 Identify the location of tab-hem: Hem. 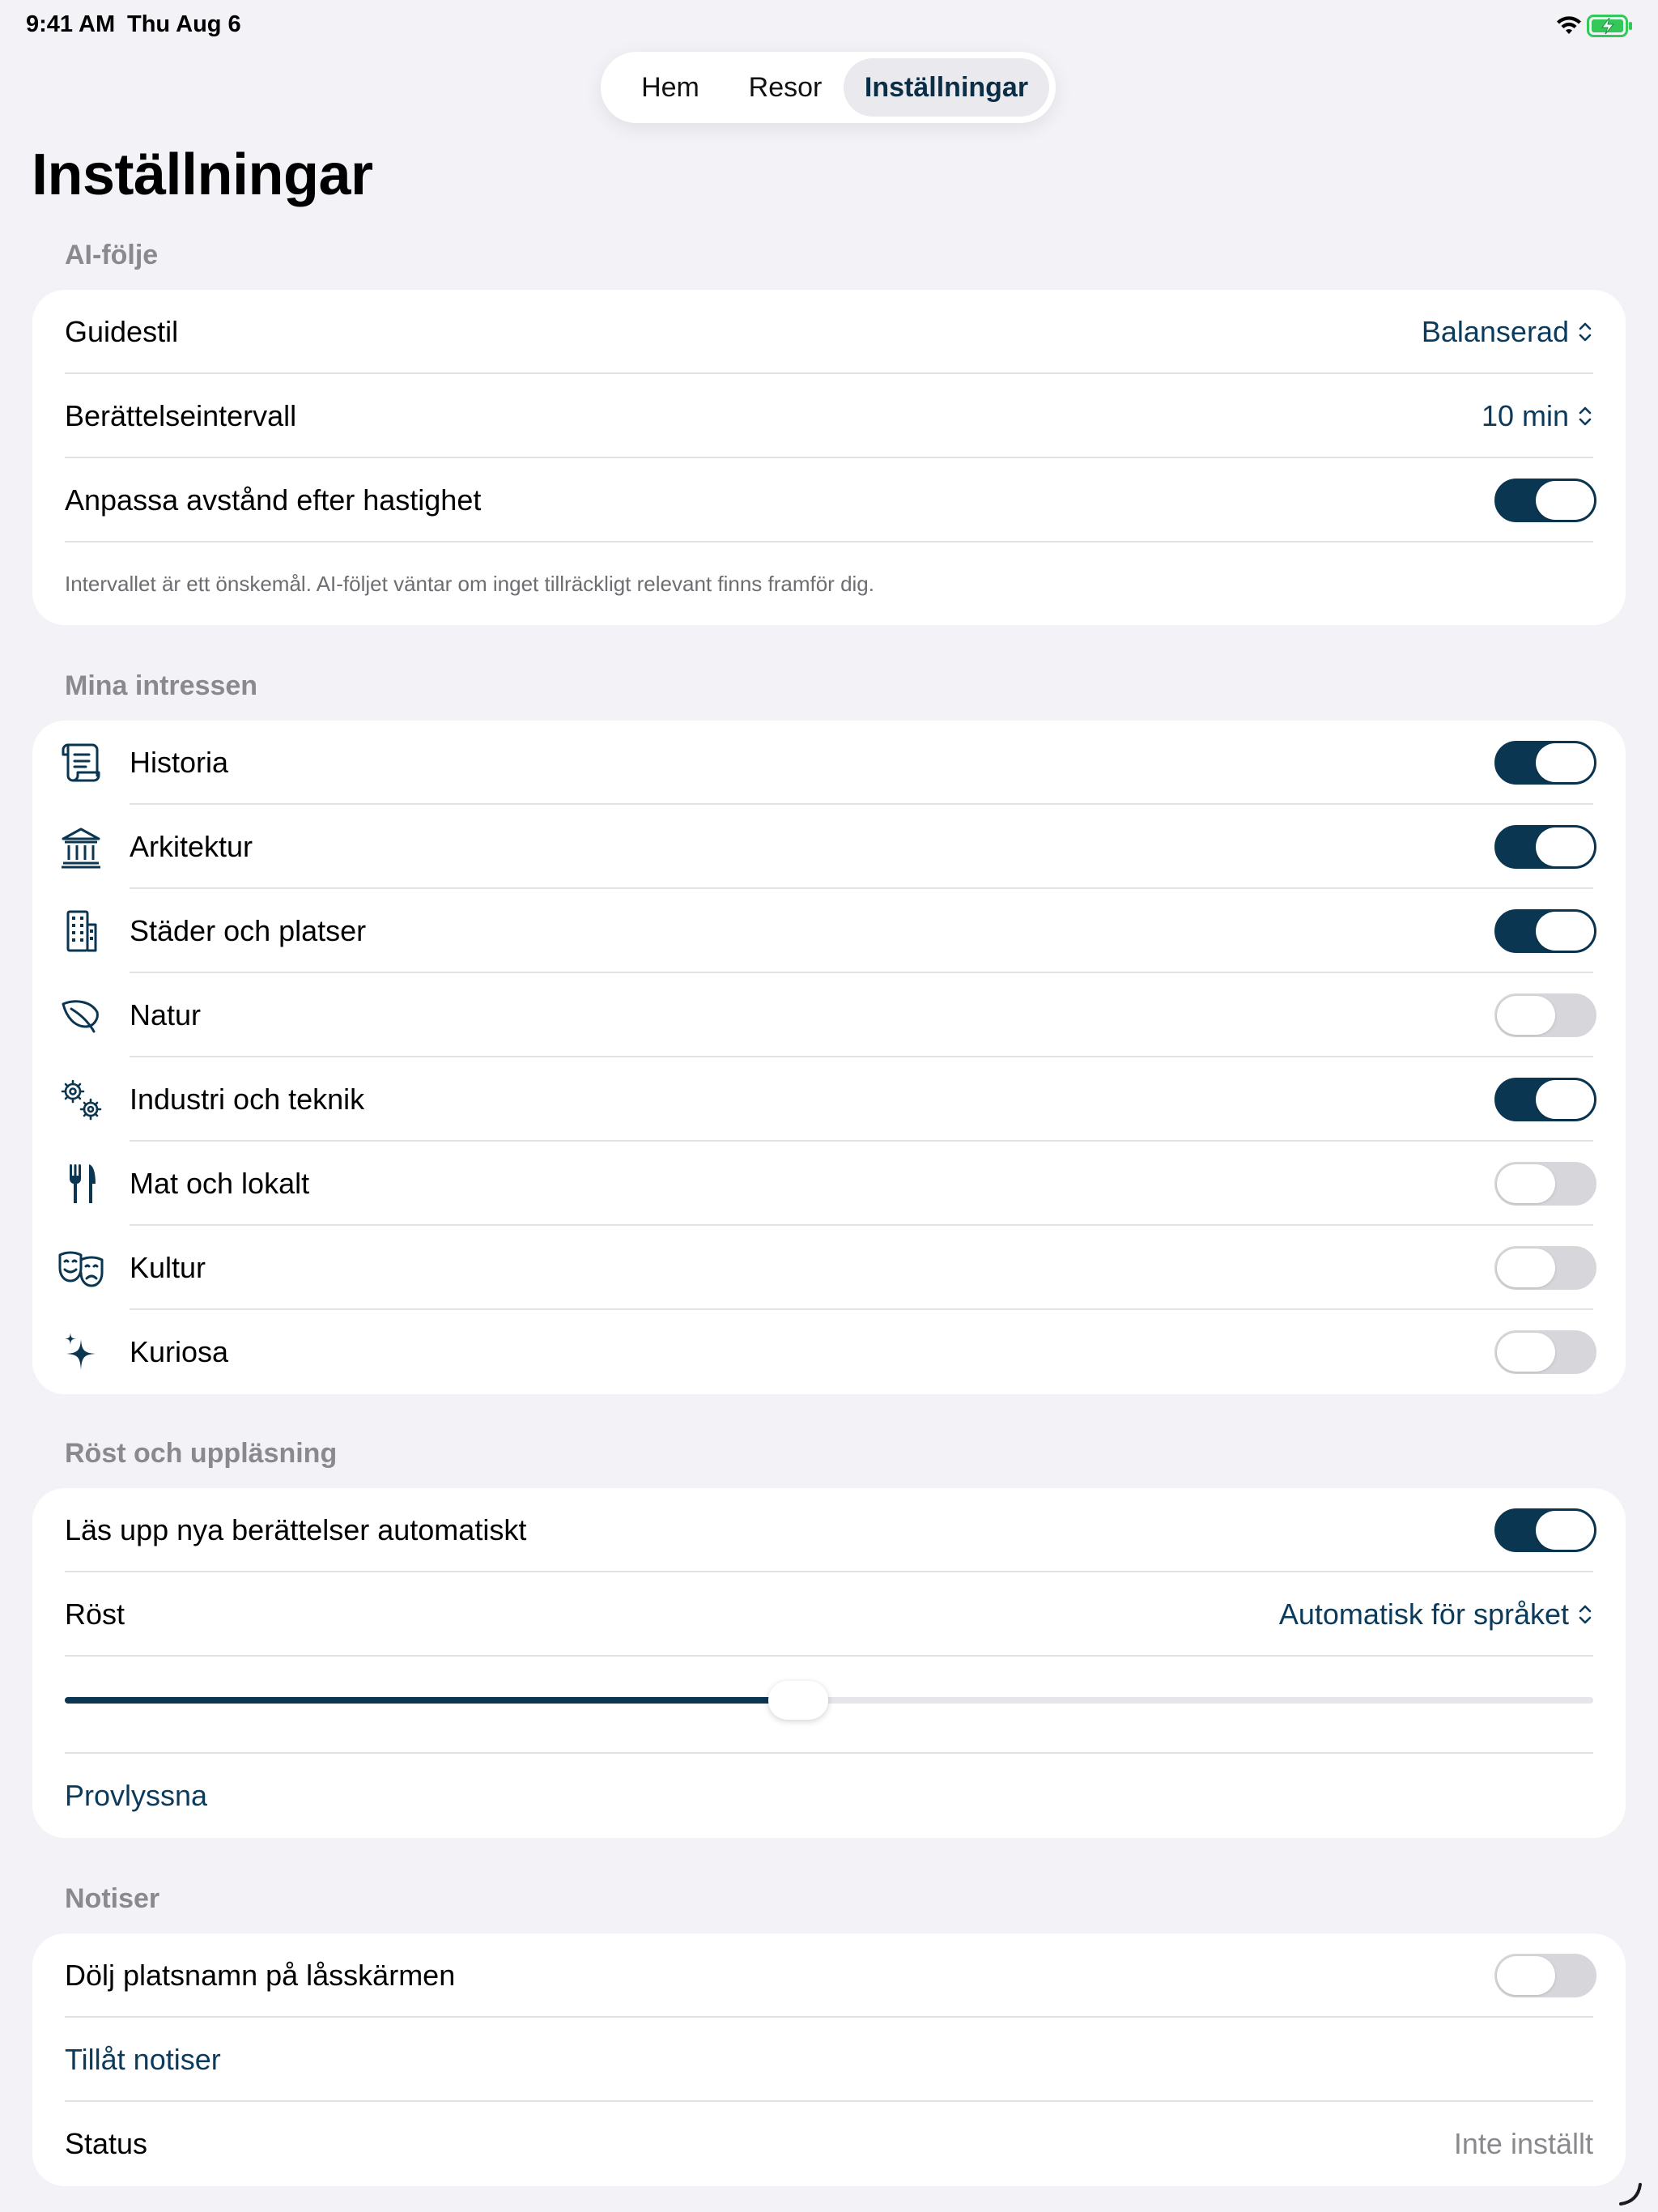
(670, 87).